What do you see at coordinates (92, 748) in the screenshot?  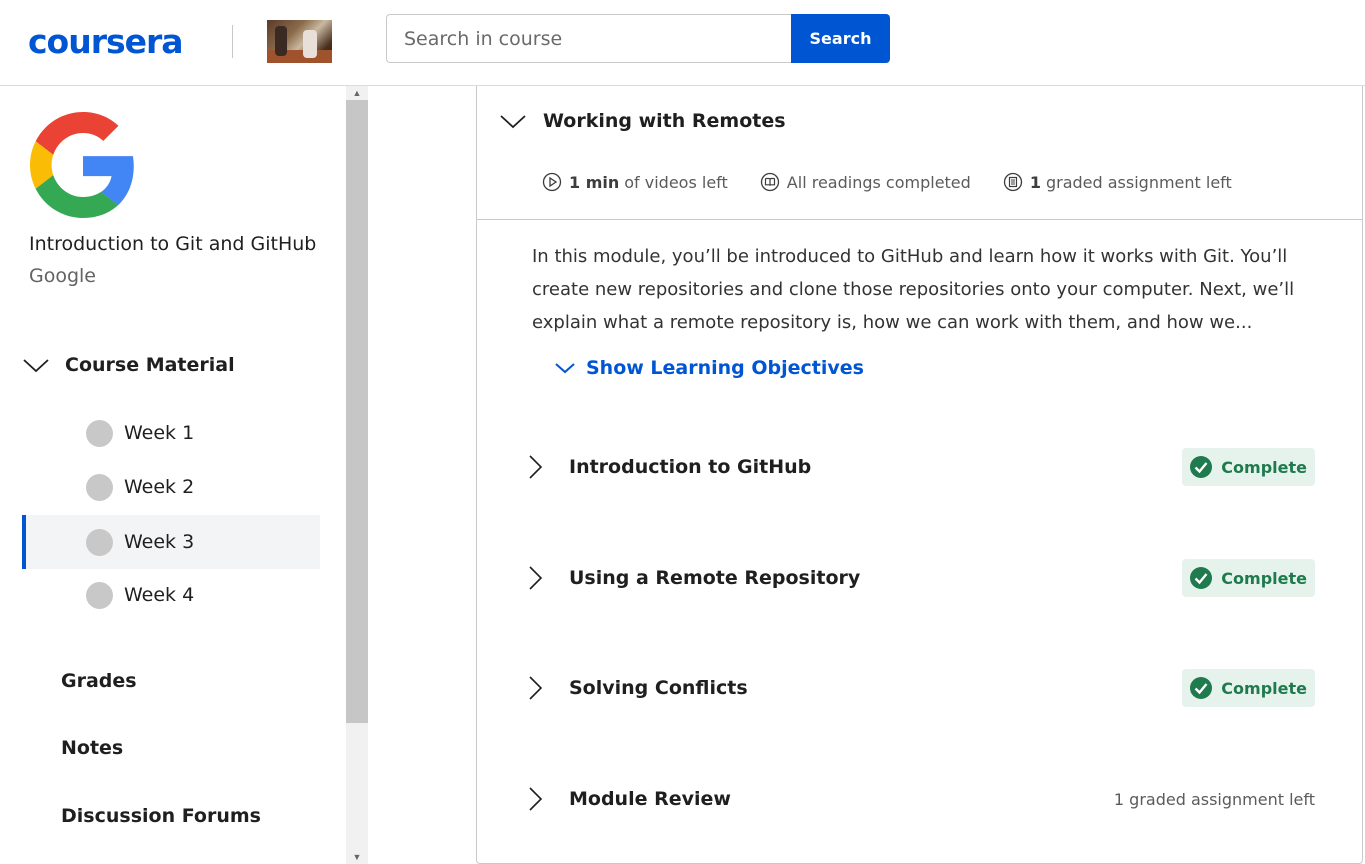 I see `sidebar-item-notes: Notes` at bounding box center [92, 748].